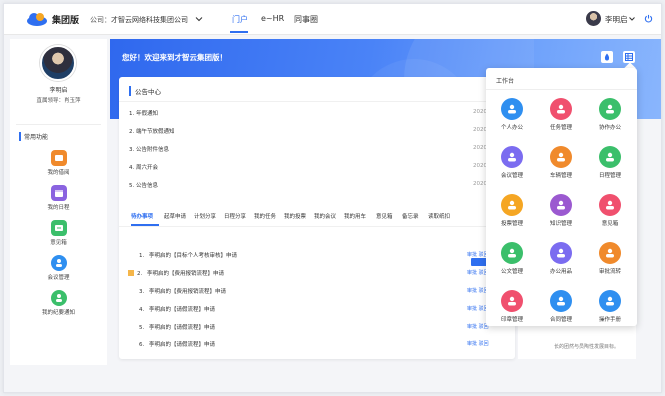  Describe the element at coordinates (177, 344) in the screenshot. I see `todo-item: 6. 李明启的【请假流程】申请` at that location.